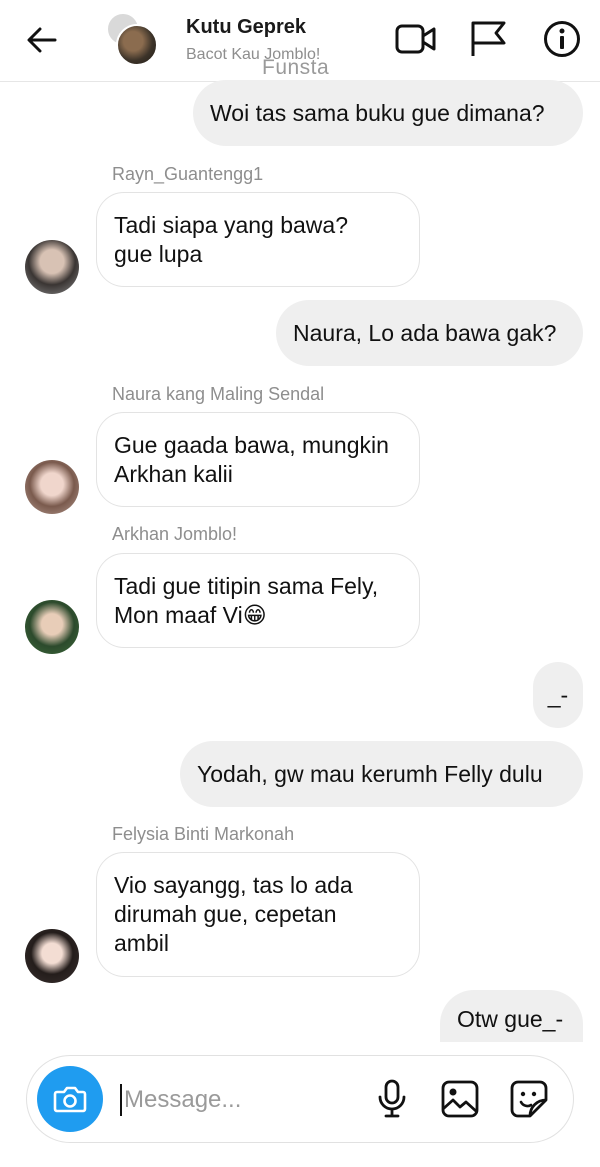 This screenshot has width=600, height=1167. I want to click on outgoing-message: Yodah, gw mau kerumh Felly dulu, so click(381, 774).